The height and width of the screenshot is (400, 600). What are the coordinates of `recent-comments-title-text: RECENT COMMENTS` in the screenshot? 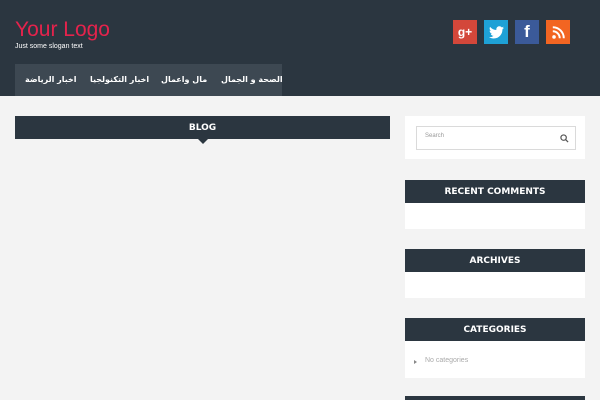 It's located at (495, 191).